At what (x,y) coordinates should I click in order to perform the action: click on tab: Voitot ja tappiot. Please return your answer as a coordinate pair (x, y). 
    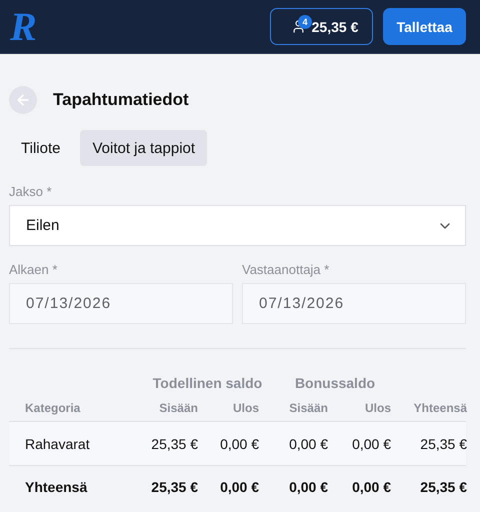
    Looking at the image, I should click on (144, 148).